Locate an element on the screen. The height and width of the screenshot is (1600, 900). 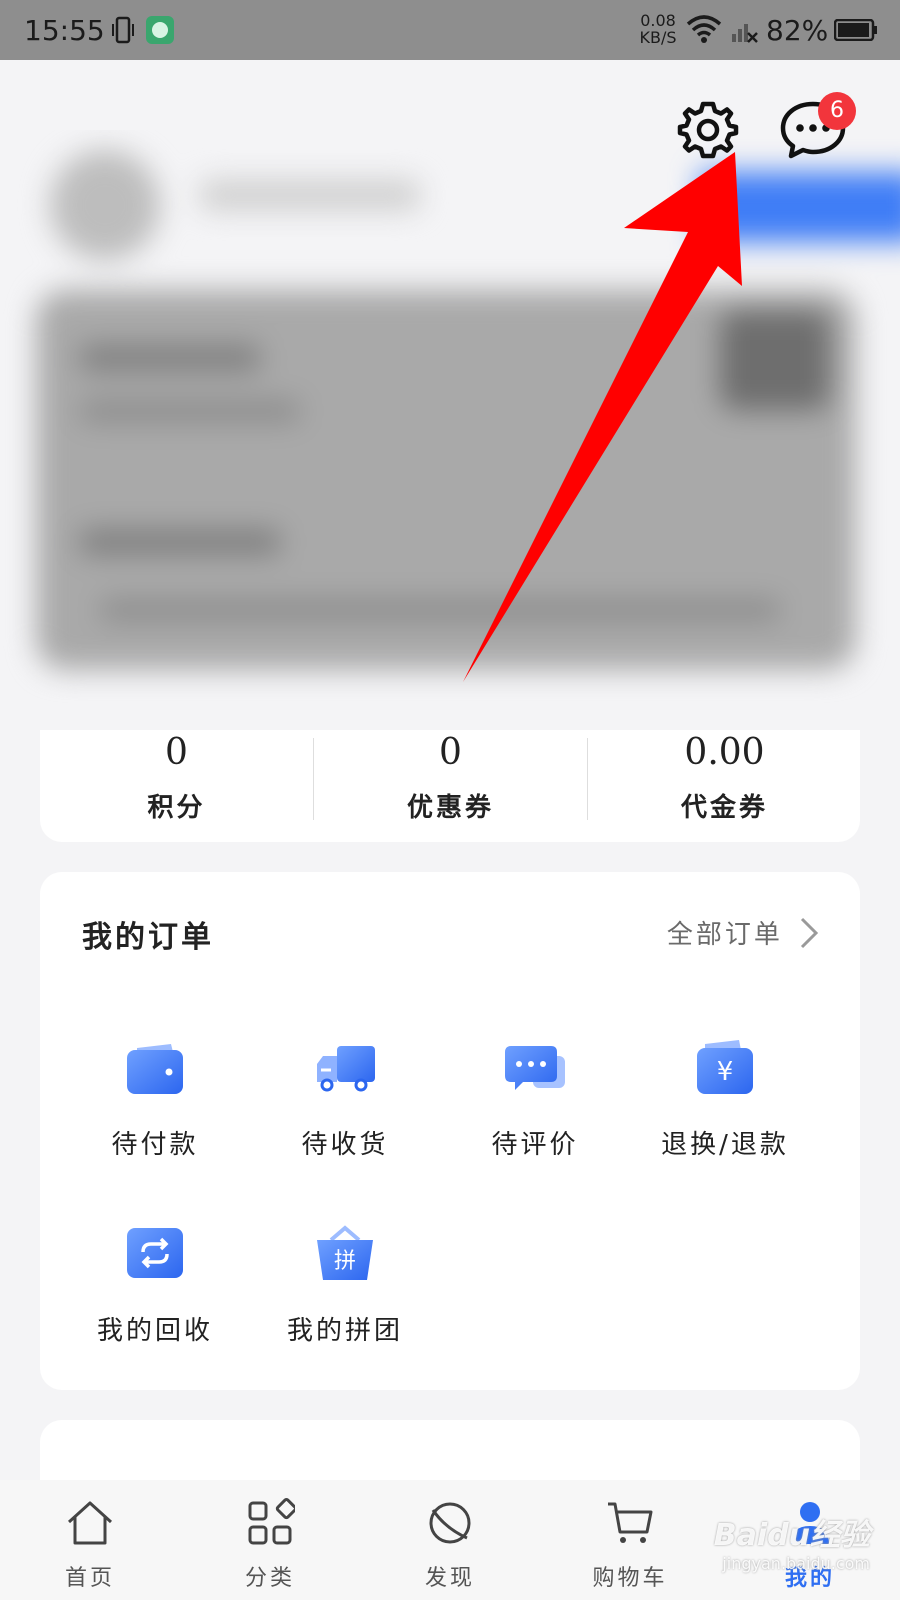
tab-home: 首页 is located at coordinates (90, 1540).